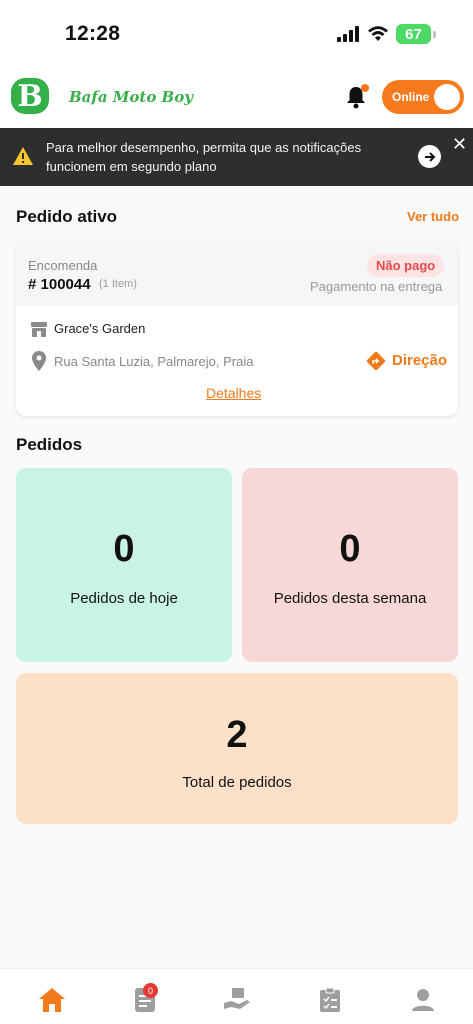 Image resolution: width=473 pixels, height=1024 pixels. I want to click on store-name: Grace's Garden, so click(100, 328).